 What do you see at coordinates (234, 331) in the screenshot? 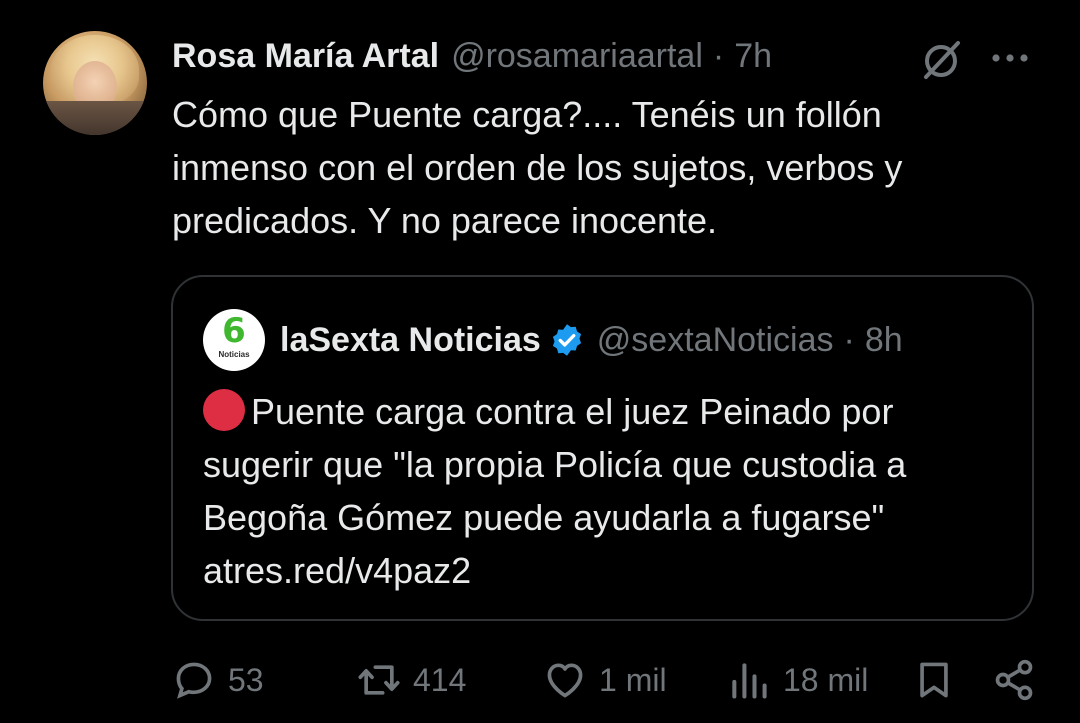
I see `avatar-six-logo: 6` at bounding box center [234, 331].